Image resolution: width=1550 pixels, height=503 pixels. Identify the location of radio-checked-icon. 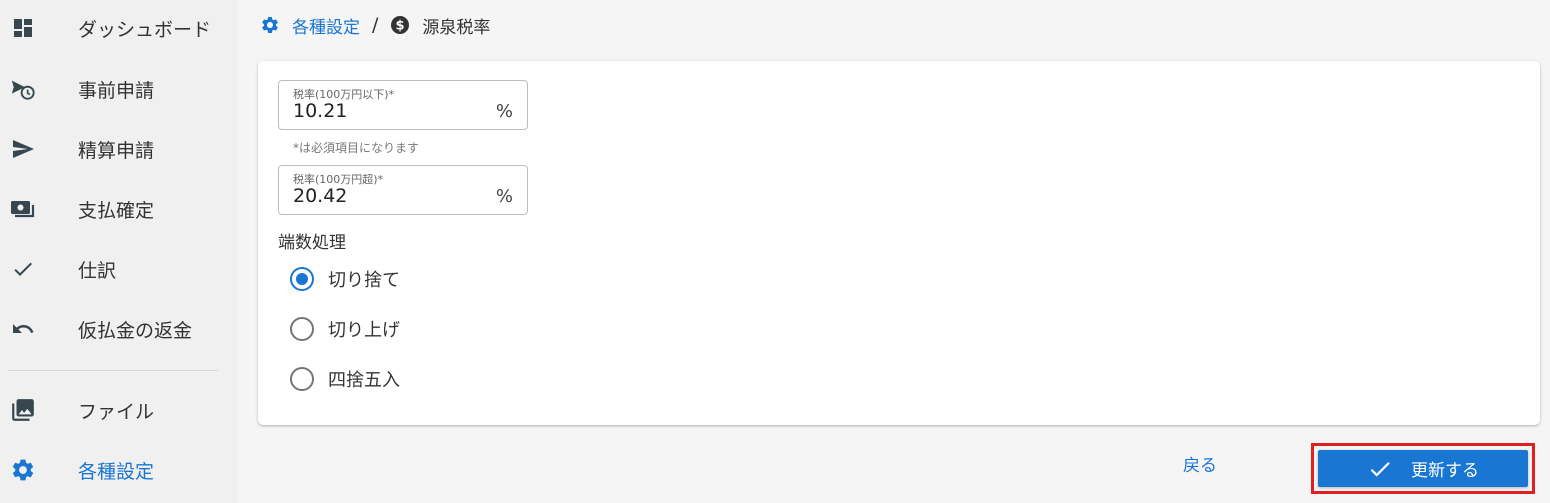
(302, 279).